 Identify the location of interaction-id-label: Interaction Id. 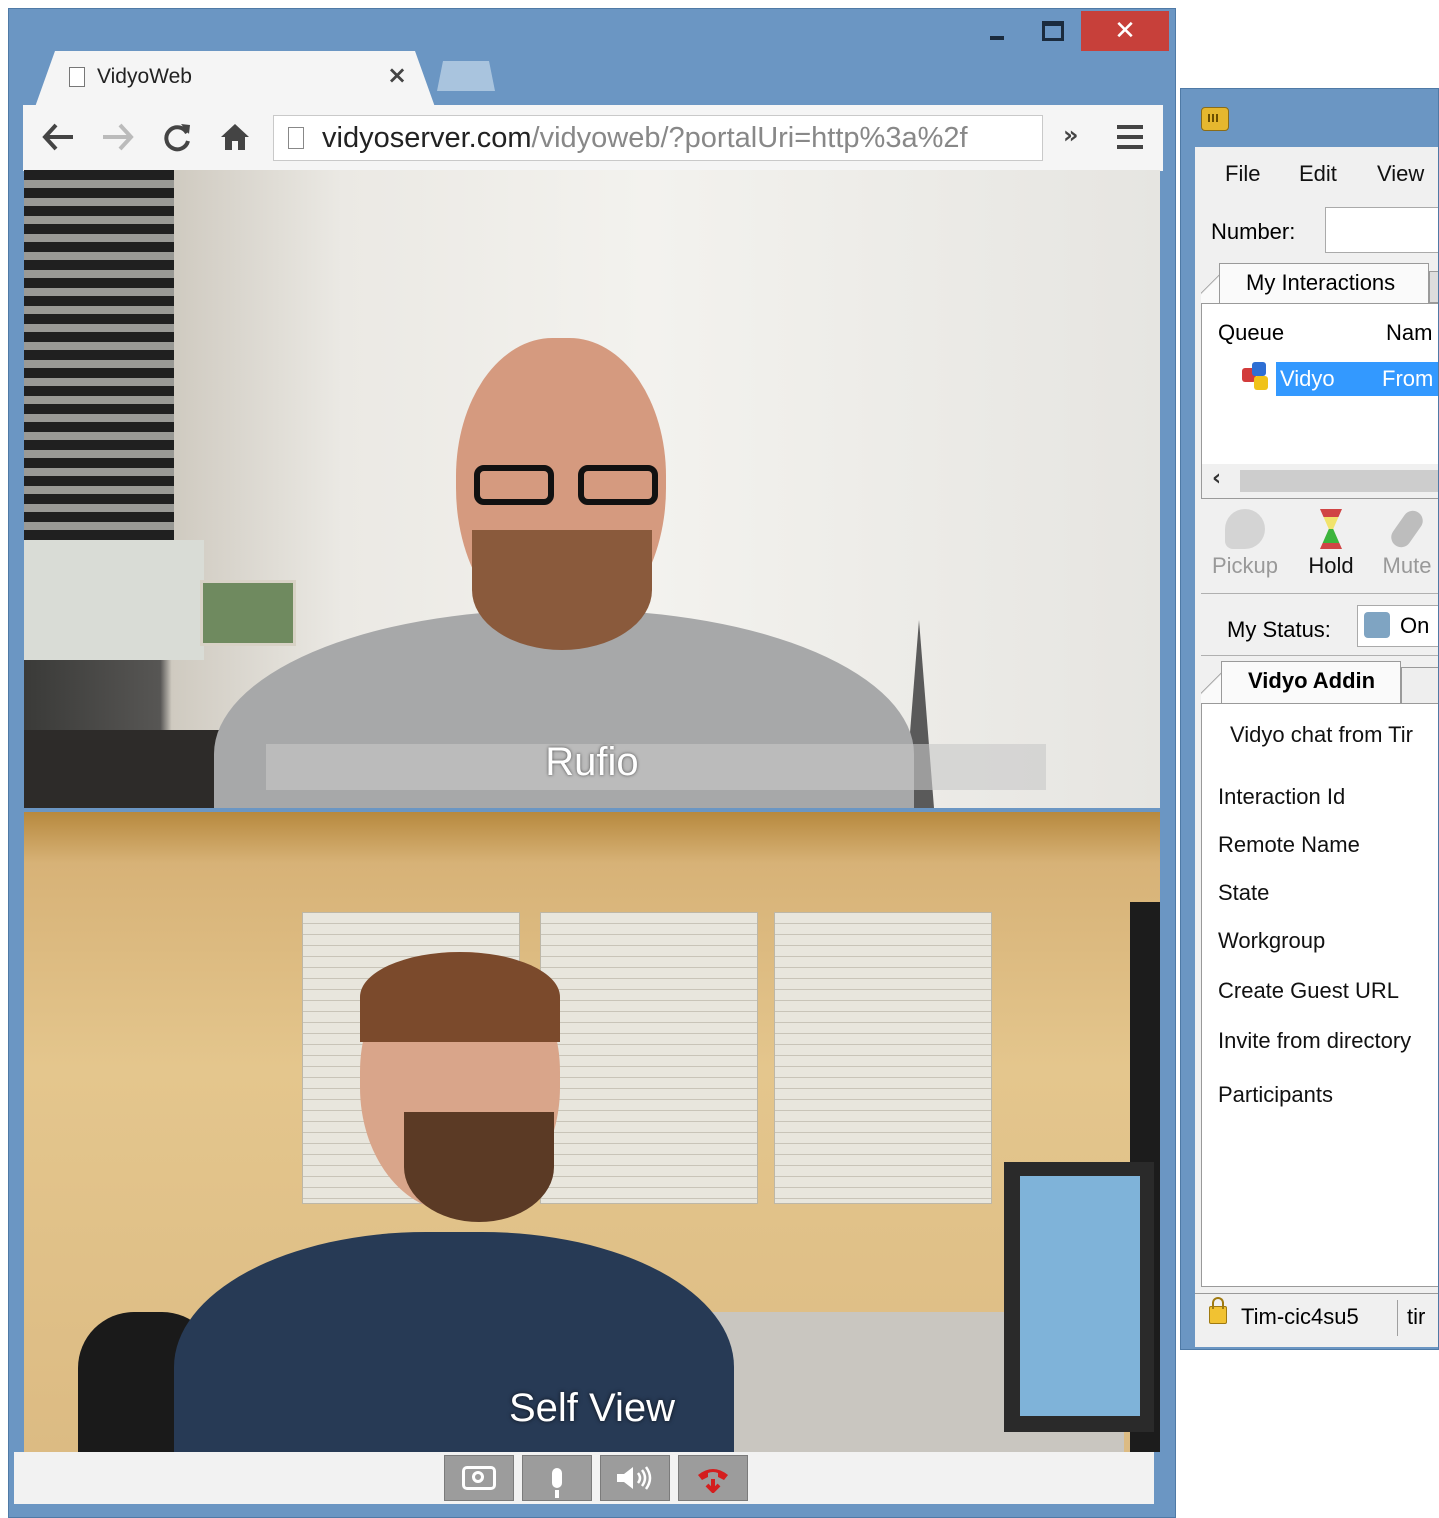
(1282, 796).